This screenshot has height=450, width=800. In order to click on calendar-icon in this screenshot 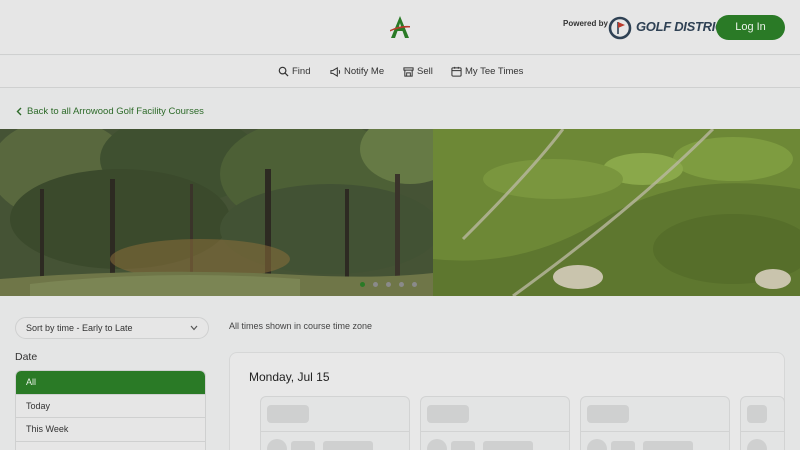, I will do `click(456, 71)`.